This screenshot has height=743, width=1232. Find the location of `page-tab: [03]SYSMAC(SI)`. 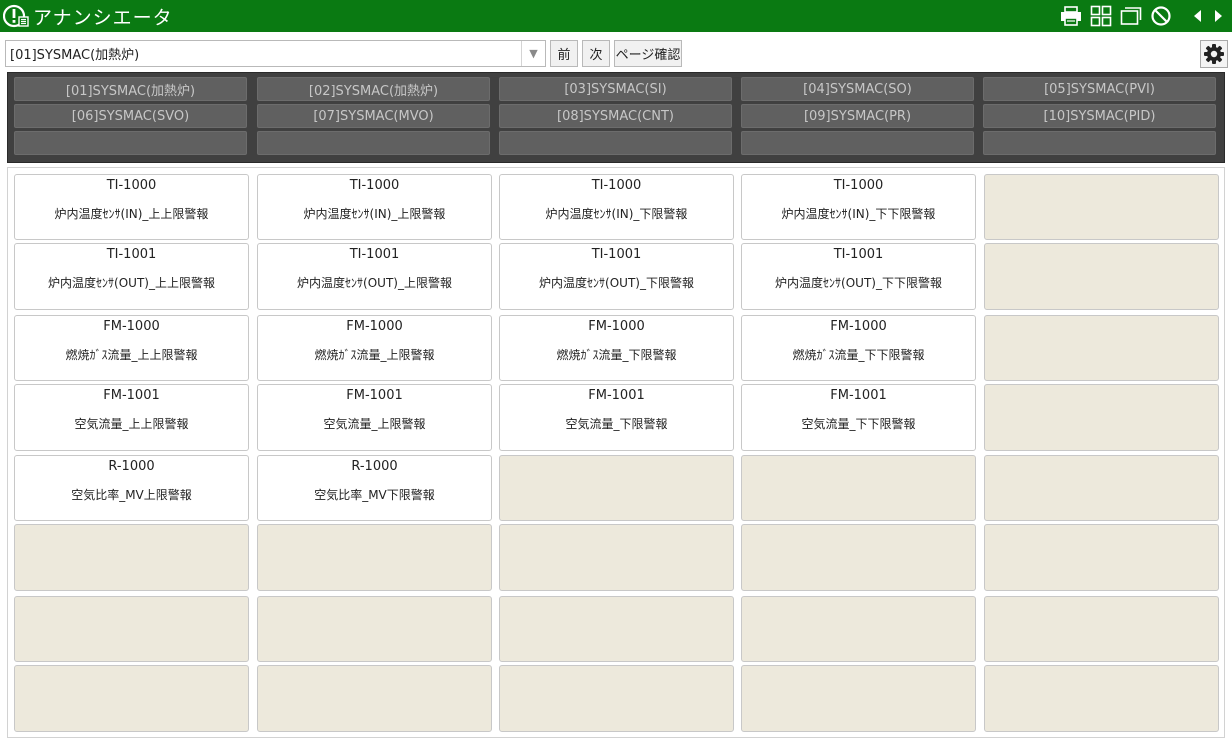

page-tab: [03]SYSMAC(SI) is located at coordinates (615, 89).